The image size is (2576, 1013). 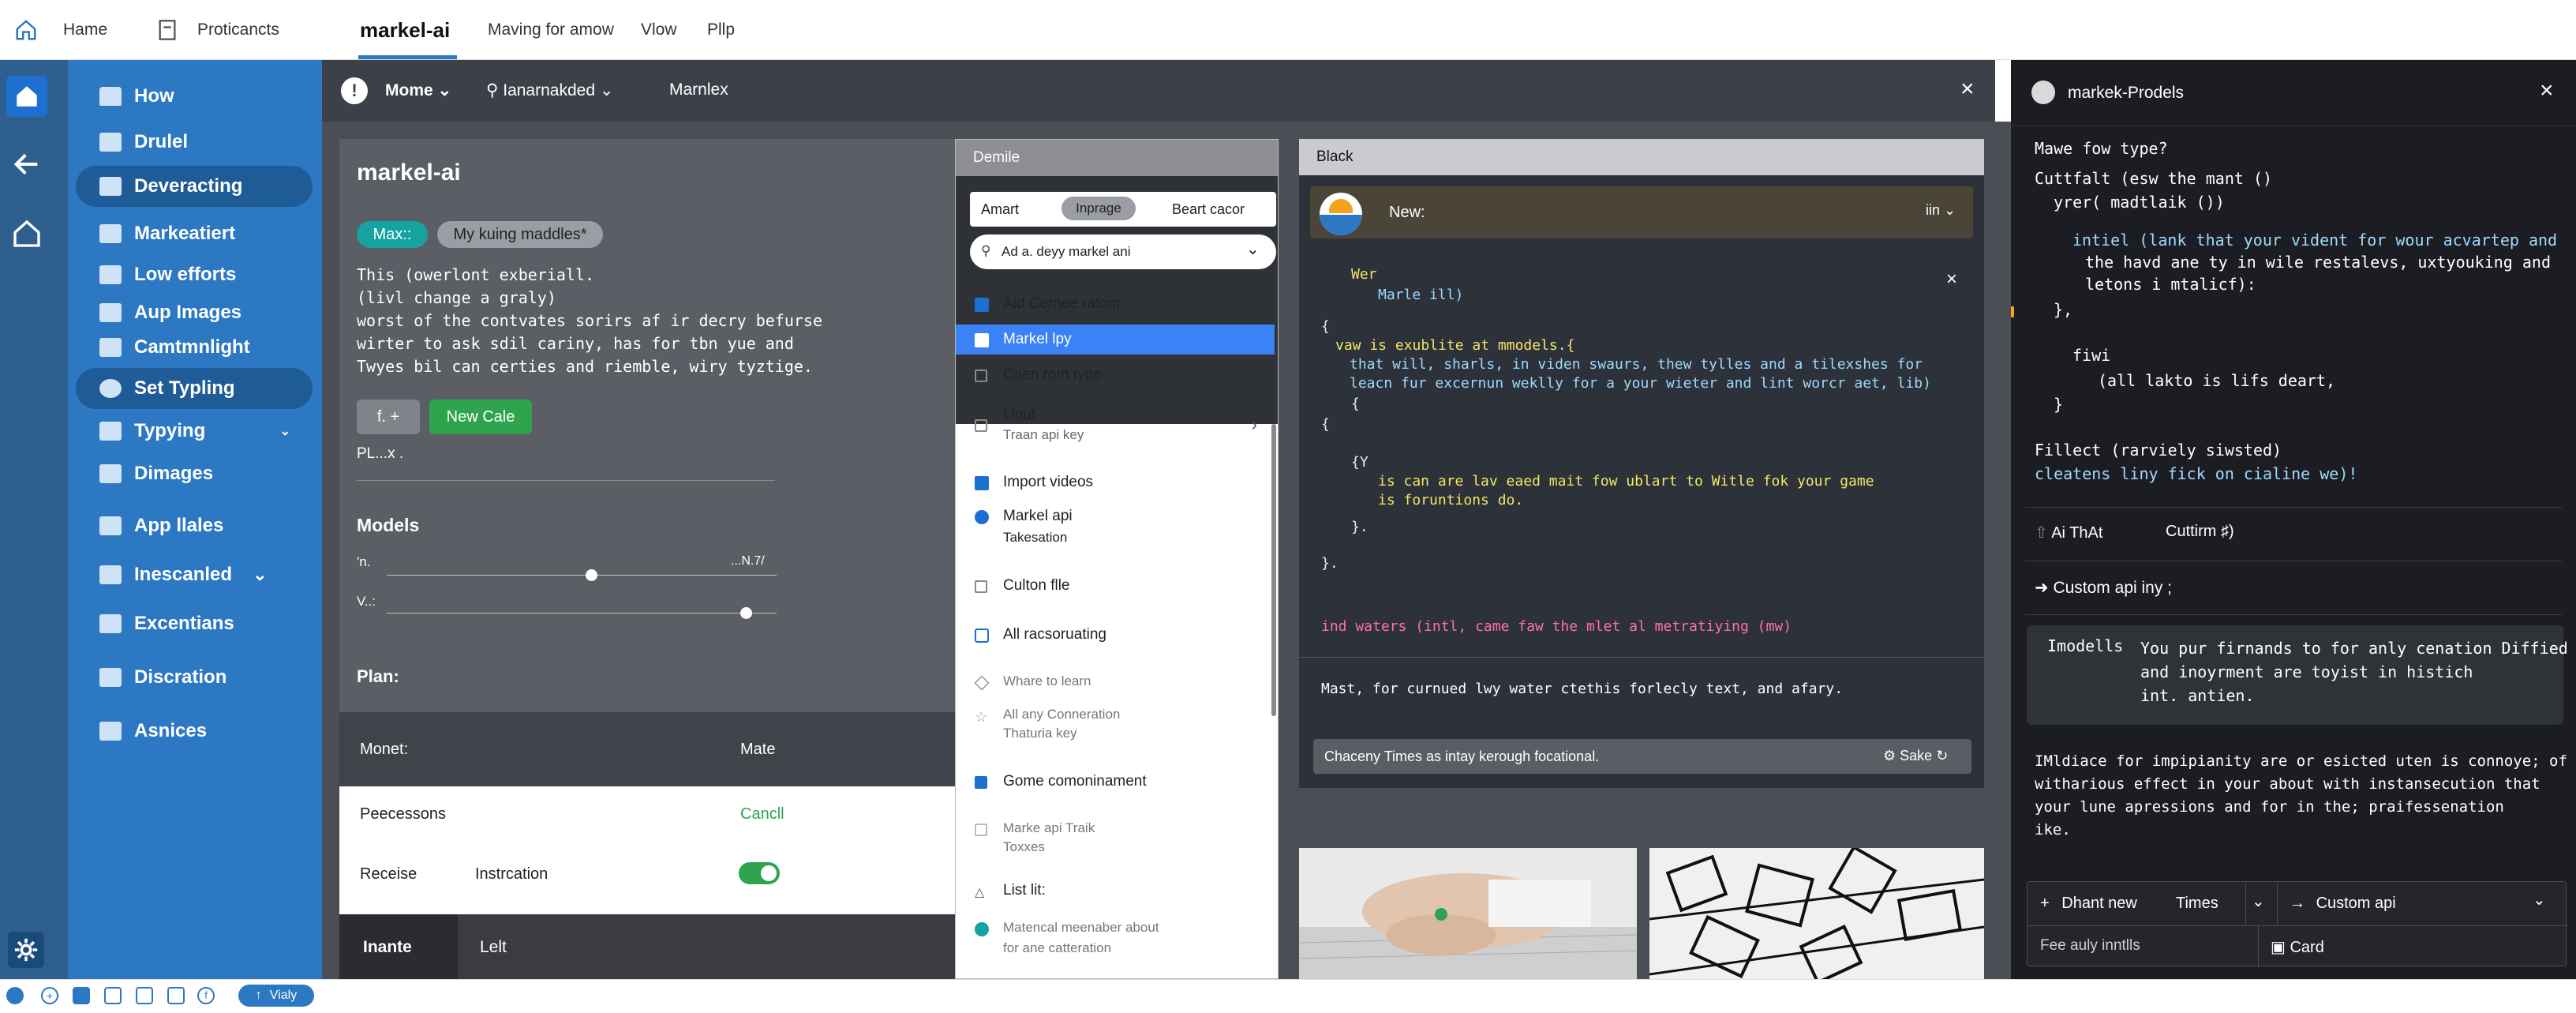 What do you see at coordinates (194, 187) in the screenshot?
I see `sidebar-item-deveracting: Deveracting` at bounding box center [194, 187].